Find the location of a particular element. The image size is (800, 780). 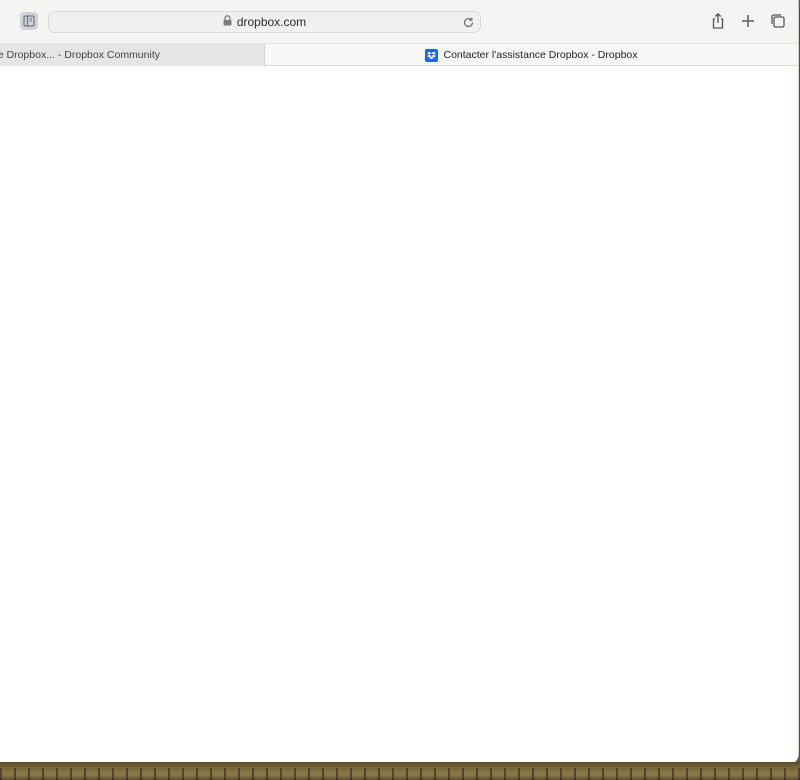

sidebar-icon is located at coordinates (29, 21).